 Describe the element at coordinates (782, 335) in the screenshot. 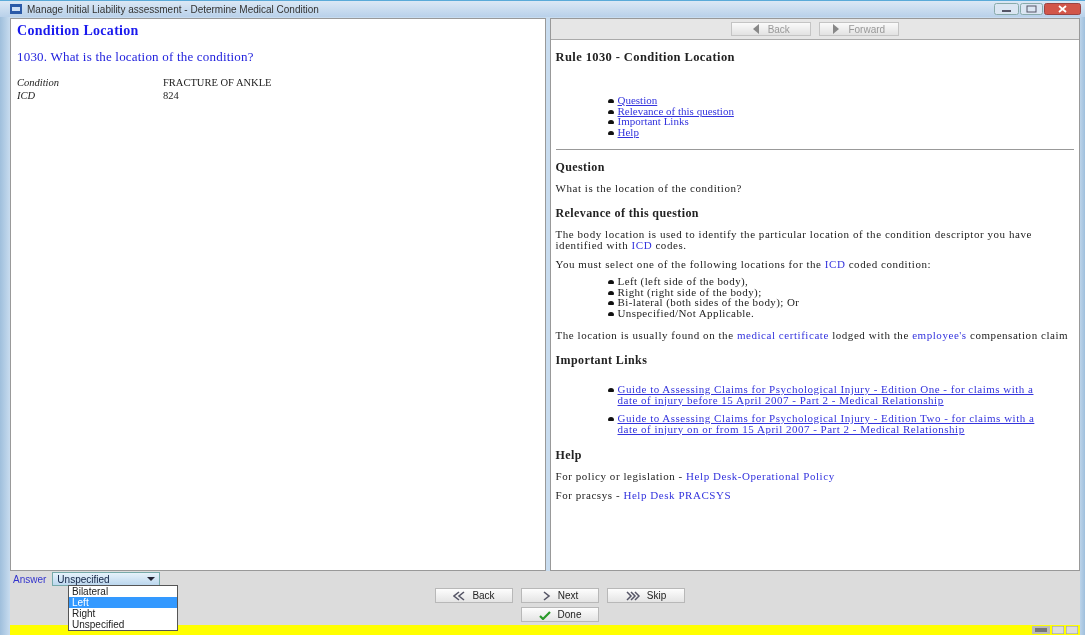

I see `inline-link: medical certificate` at that location.